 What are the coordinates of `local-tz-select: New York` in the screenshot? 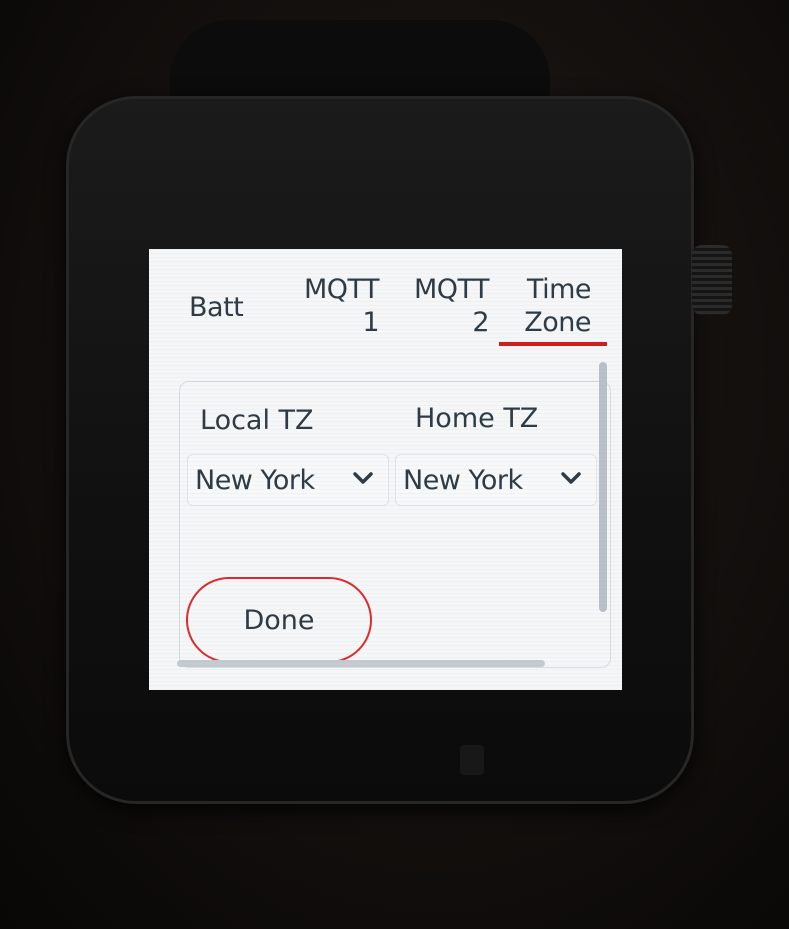 It's located at (288, 480).